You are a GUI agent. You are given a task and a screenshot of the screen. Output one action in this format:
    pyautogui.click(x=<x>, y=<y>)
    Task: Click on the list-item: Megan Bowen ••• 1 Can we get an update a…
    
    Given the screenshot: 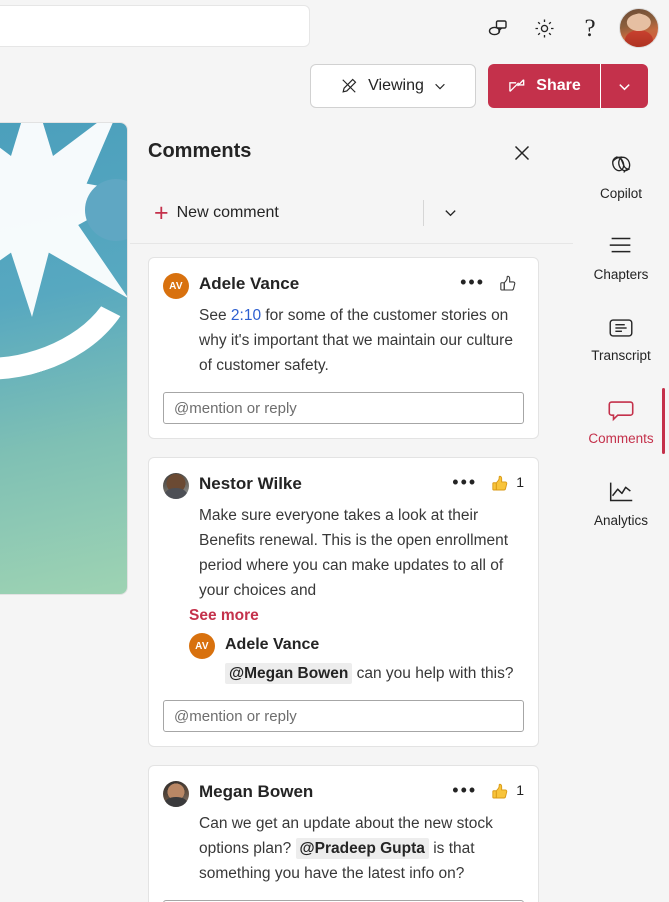 What is the action you would take?
    pyautogui.click(x=343, y=833)
    